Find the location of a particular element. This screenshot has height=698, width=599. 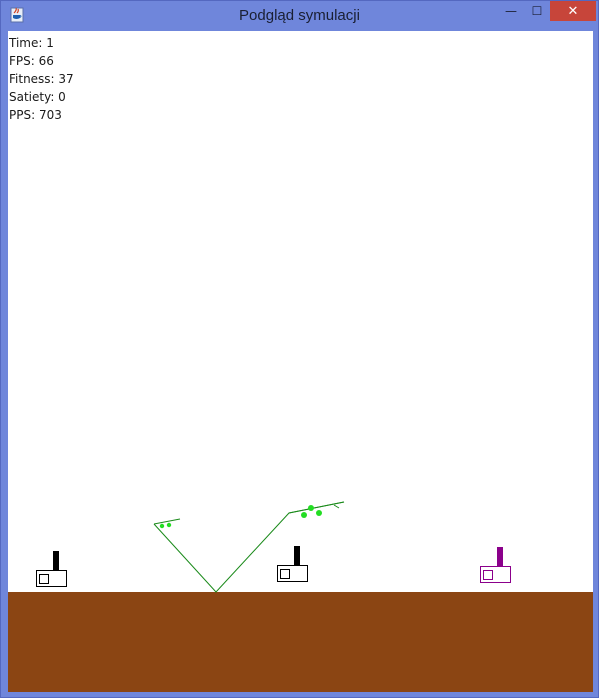

plant-stem is located at coordinates (249, 547).